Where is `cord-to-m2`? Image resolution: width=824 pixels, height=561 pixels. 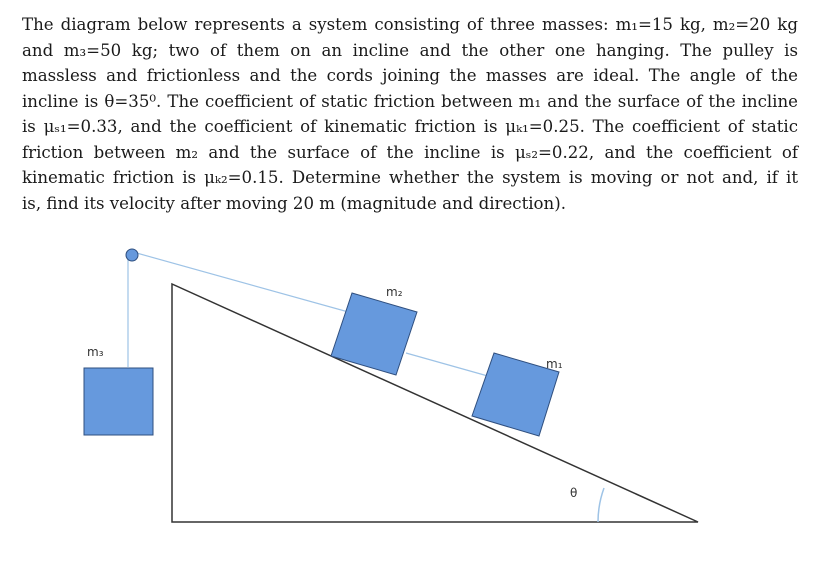
cord-to-m2 is located at coordinates (251, 285).